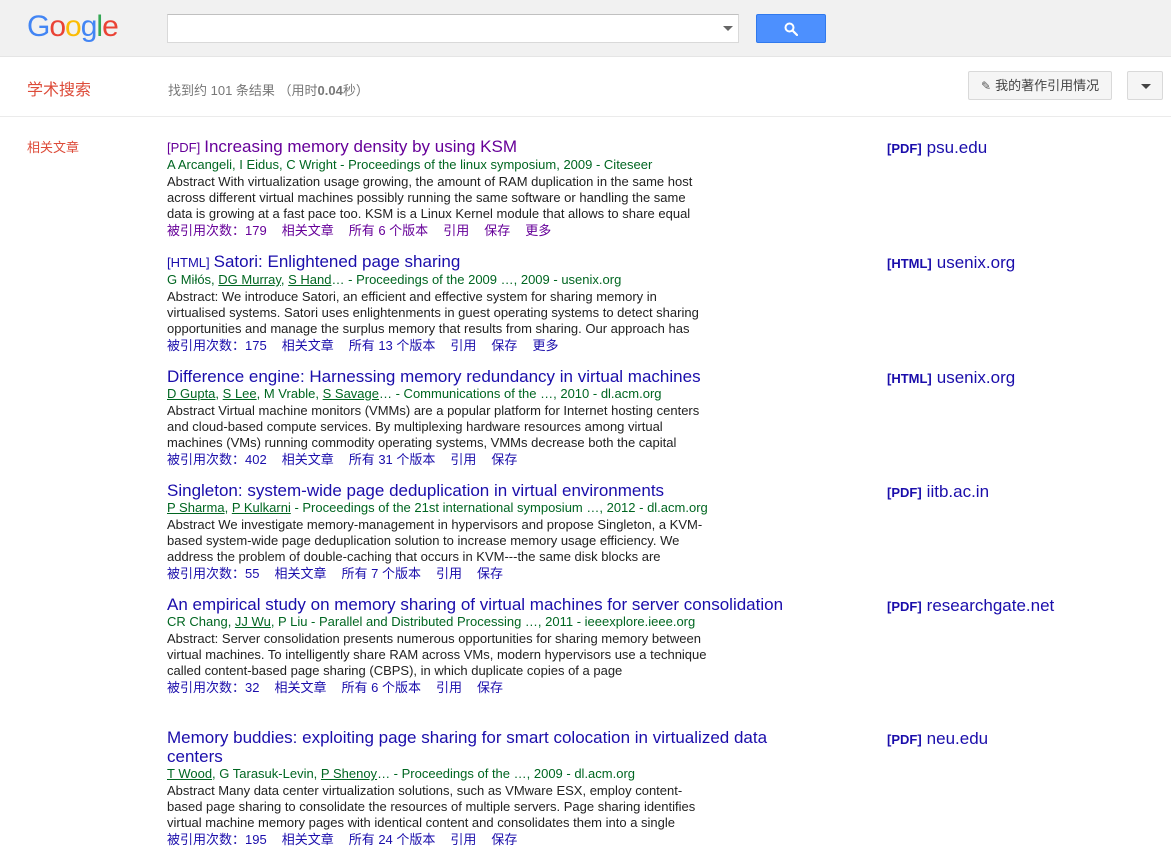 The height and width of the screenshot is (850, 1171). I want to click on my-citations-label: 我的著作引用情况, so click(1047, 85).